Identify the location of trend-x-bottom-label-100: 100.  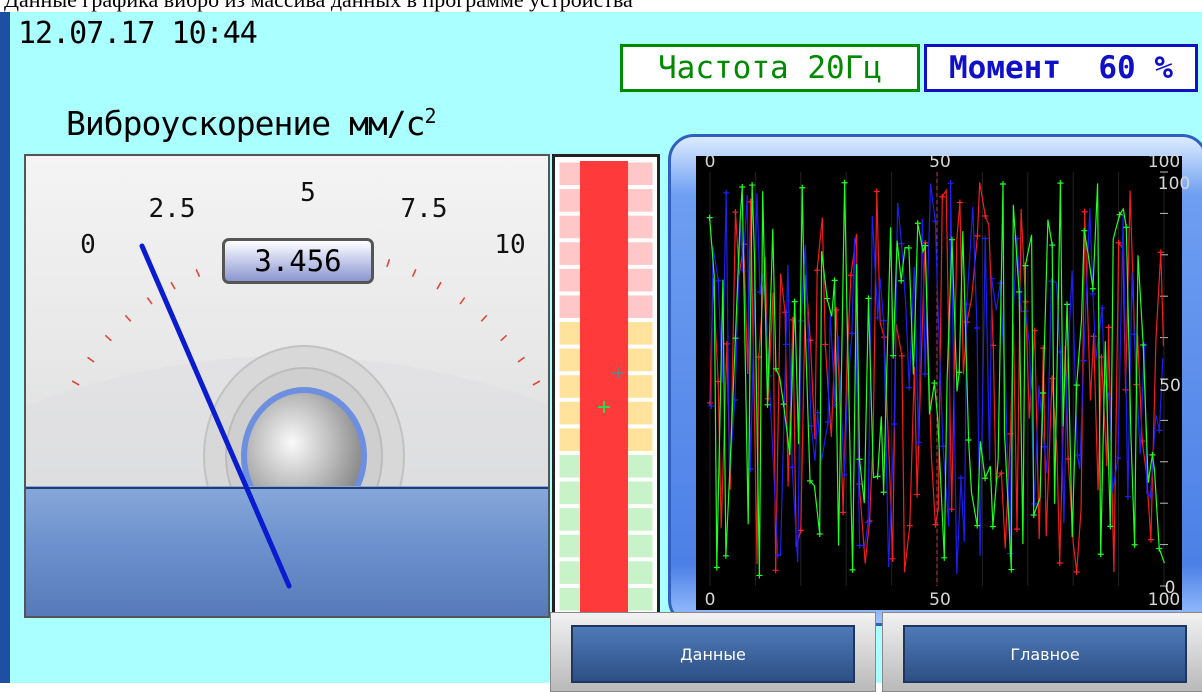
(1164, 600).